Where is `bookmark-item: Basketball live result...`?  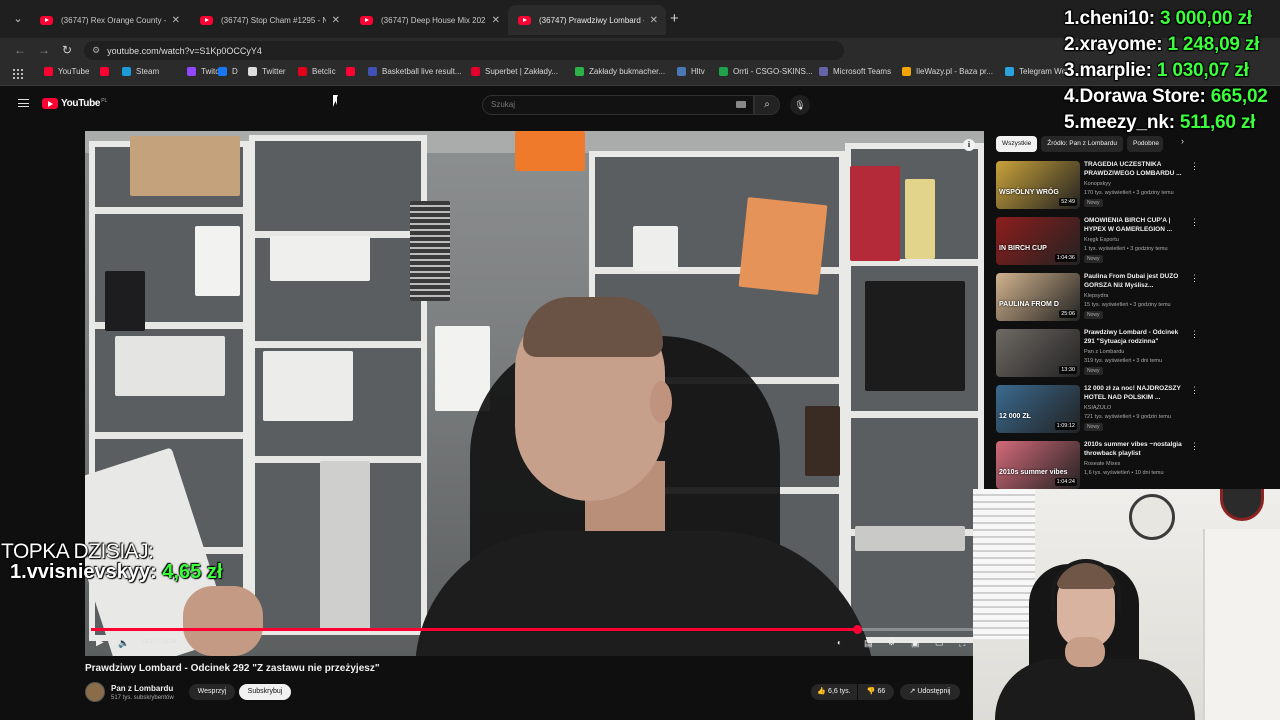 bookmark-item: Basketball live result... is located at coordinates (415, 71).